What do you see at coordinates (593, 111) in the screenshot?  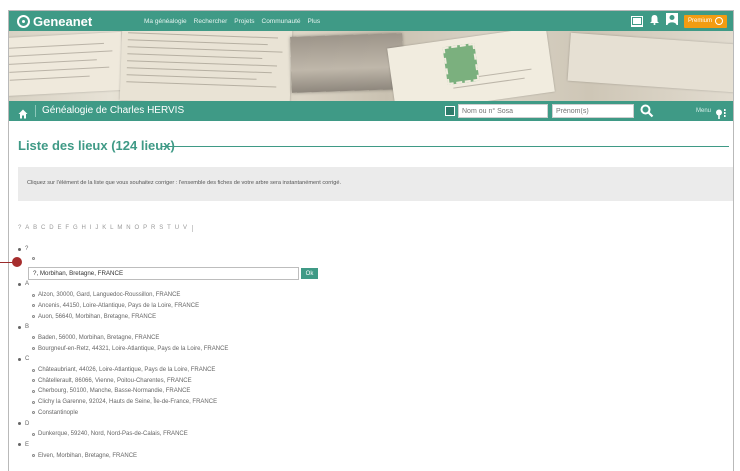 I see `firstname-search-input` at bounding box center [593, 111].